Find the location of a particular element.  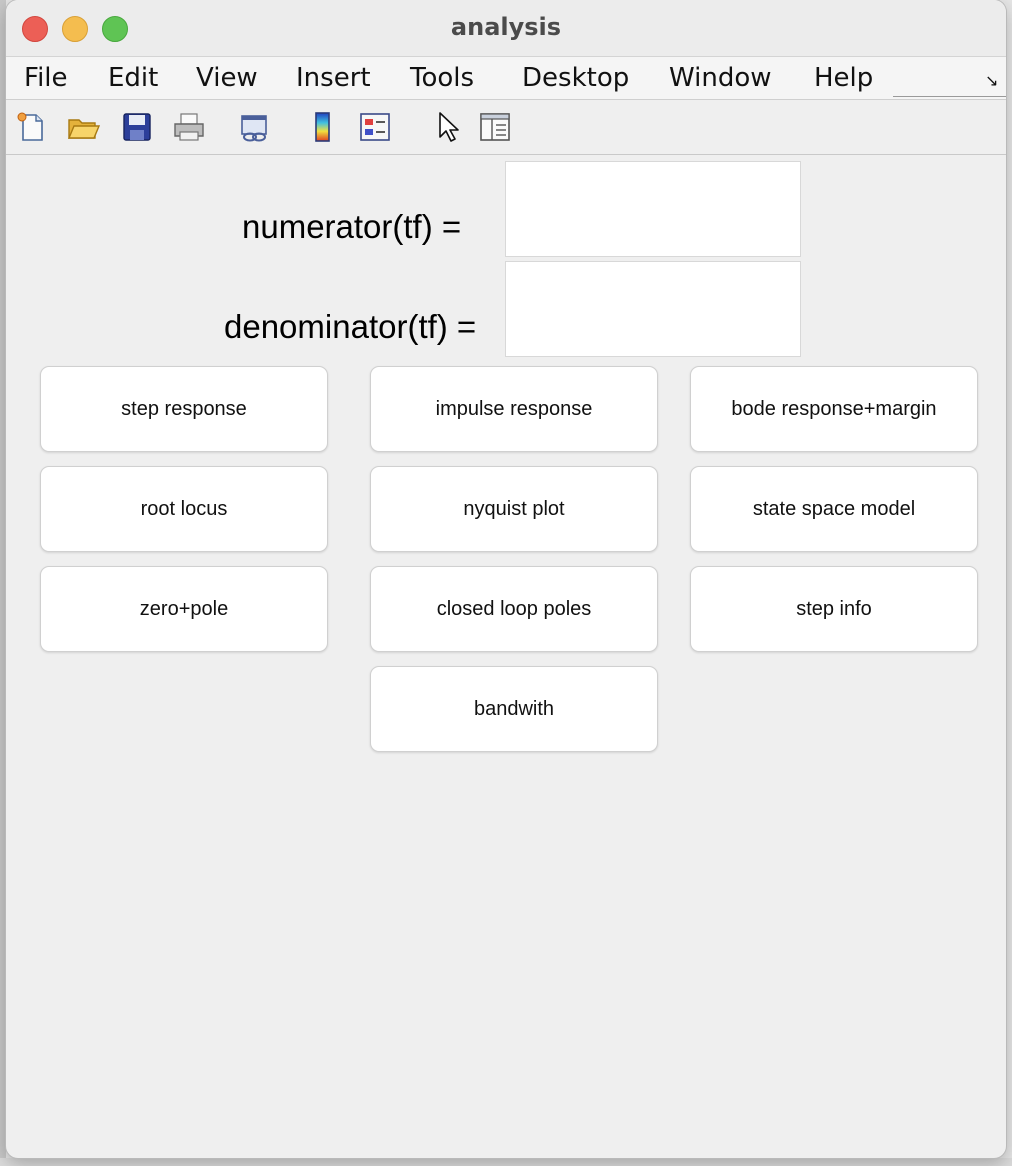

closed-loop-poles-button: closed loop poles is located at coordinates (514, 609).